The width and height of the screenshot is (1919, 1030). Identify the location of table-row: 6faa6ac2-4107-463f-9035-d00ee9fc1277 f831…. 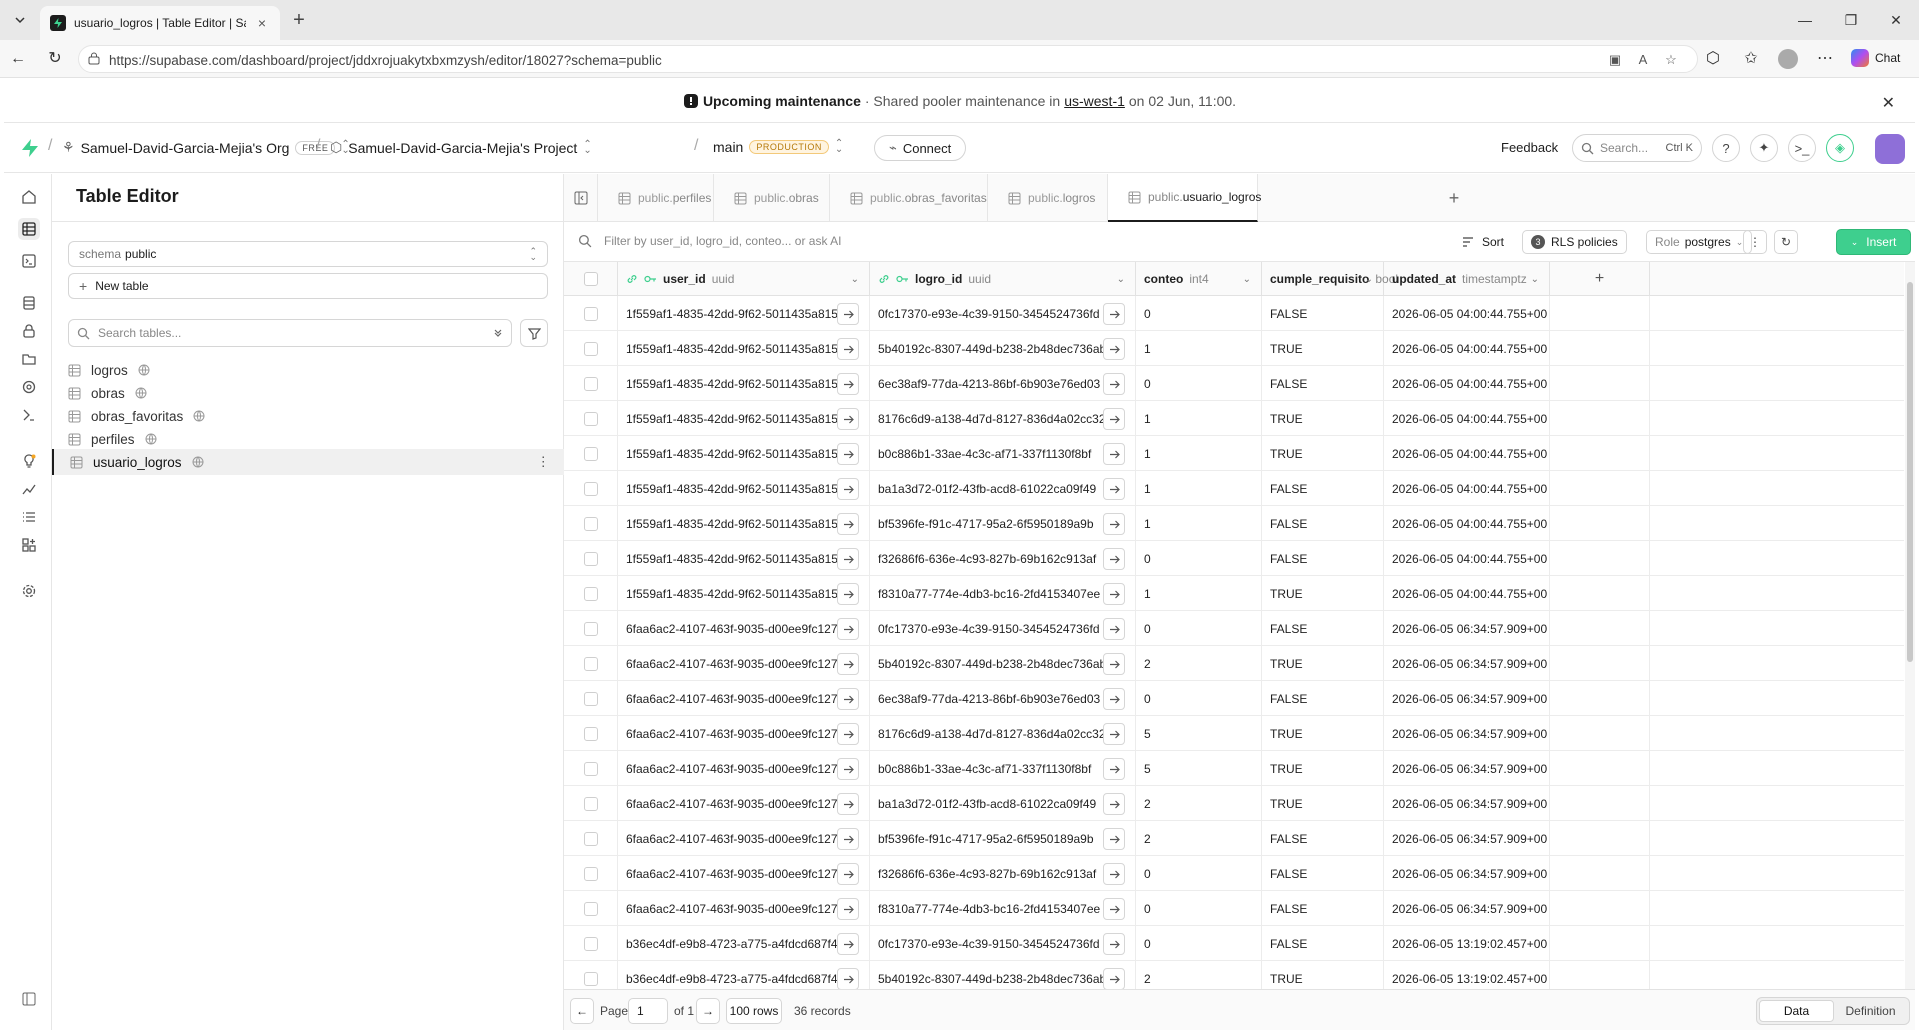
(1234, 908).